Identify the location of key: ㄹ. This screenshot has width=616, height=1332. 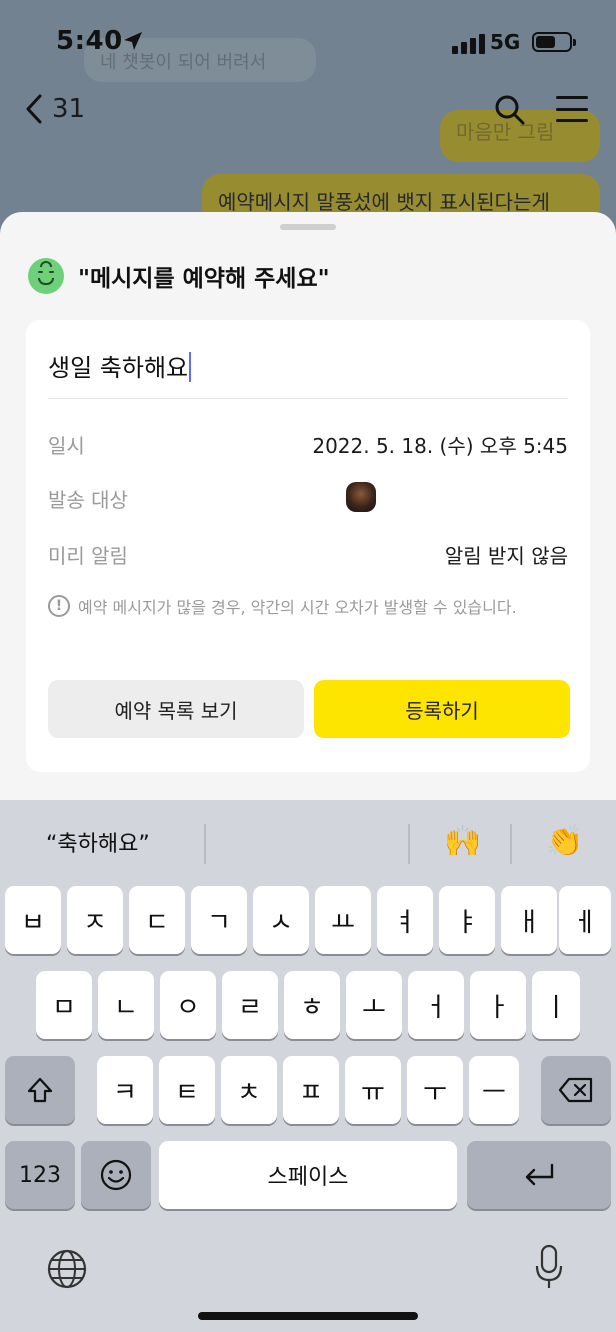
(250, 1005).